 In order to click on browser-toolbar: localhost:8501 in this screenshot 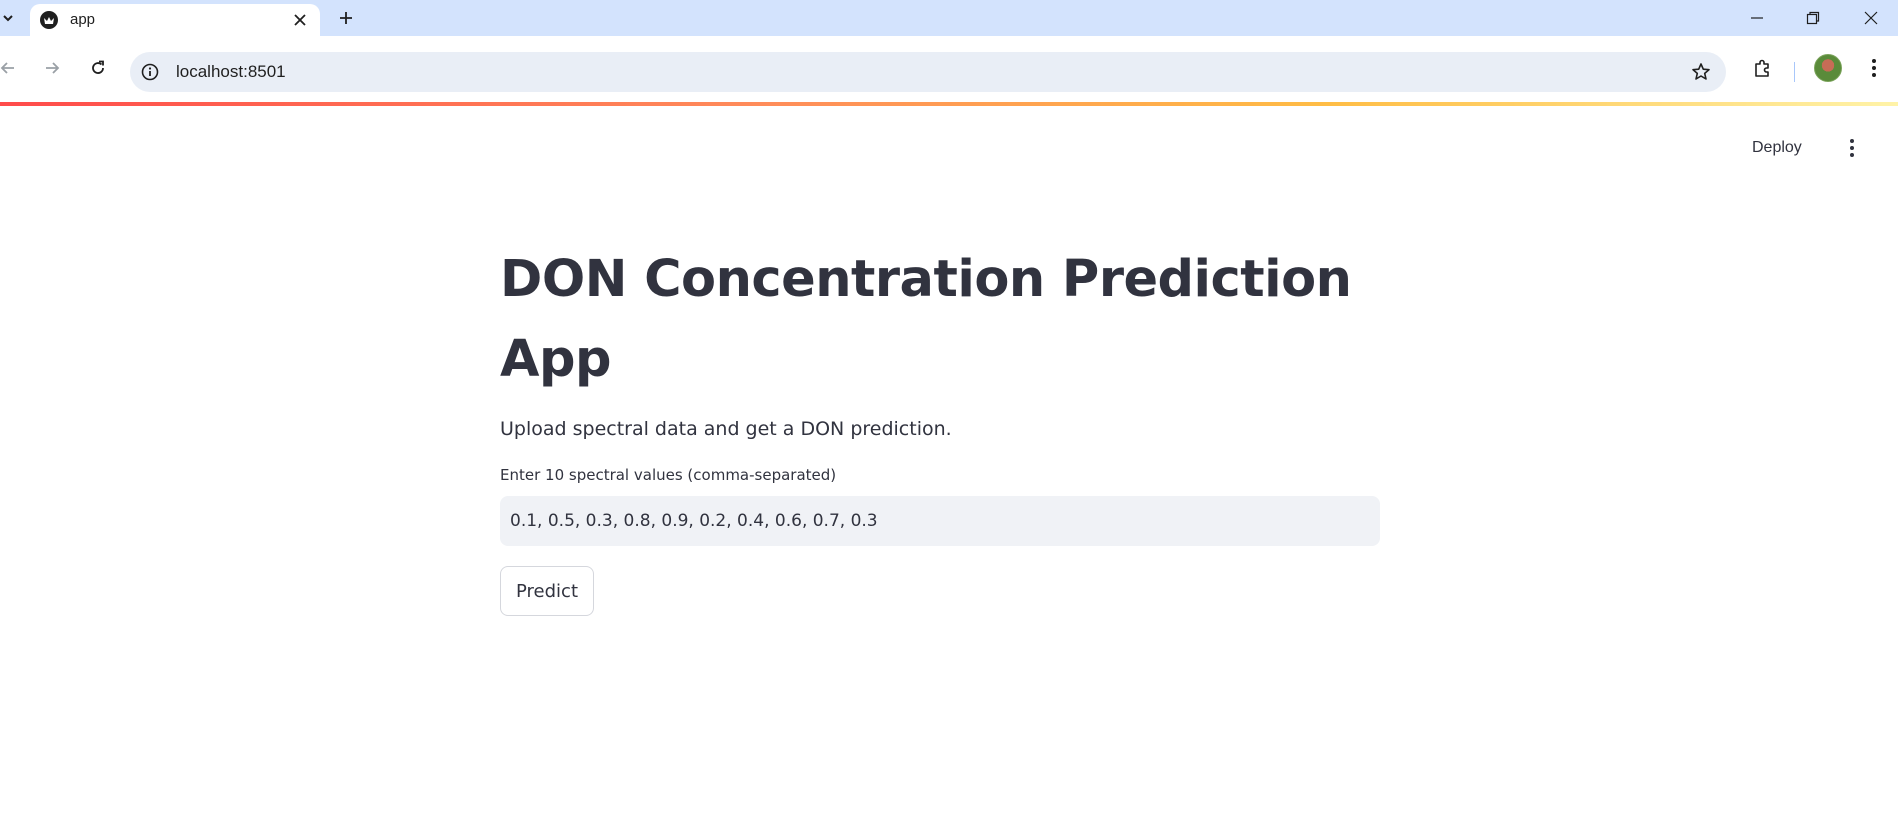, I will do `click(949, 69)`.